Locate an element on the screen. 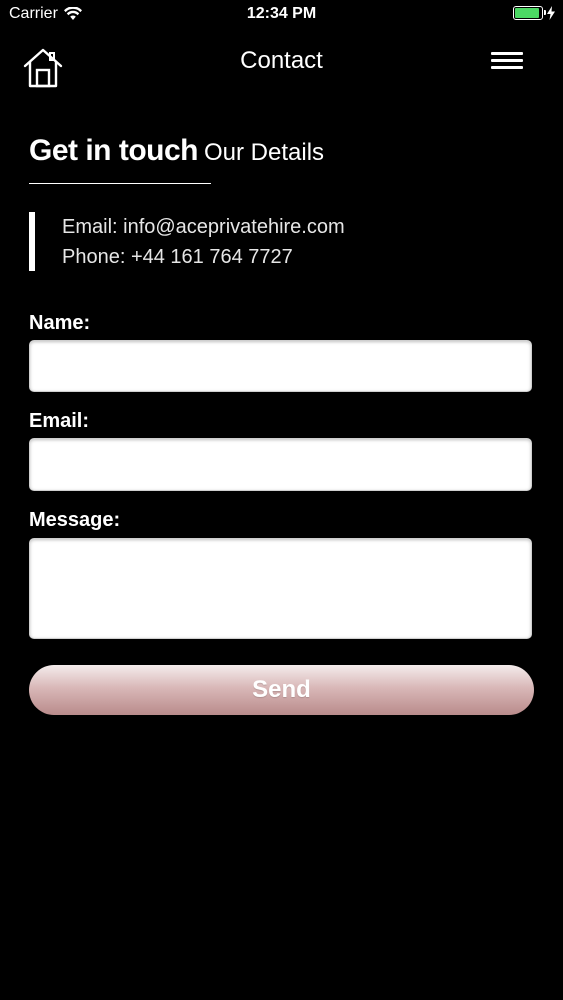  message-textarea is located at coordinates (280, 588).